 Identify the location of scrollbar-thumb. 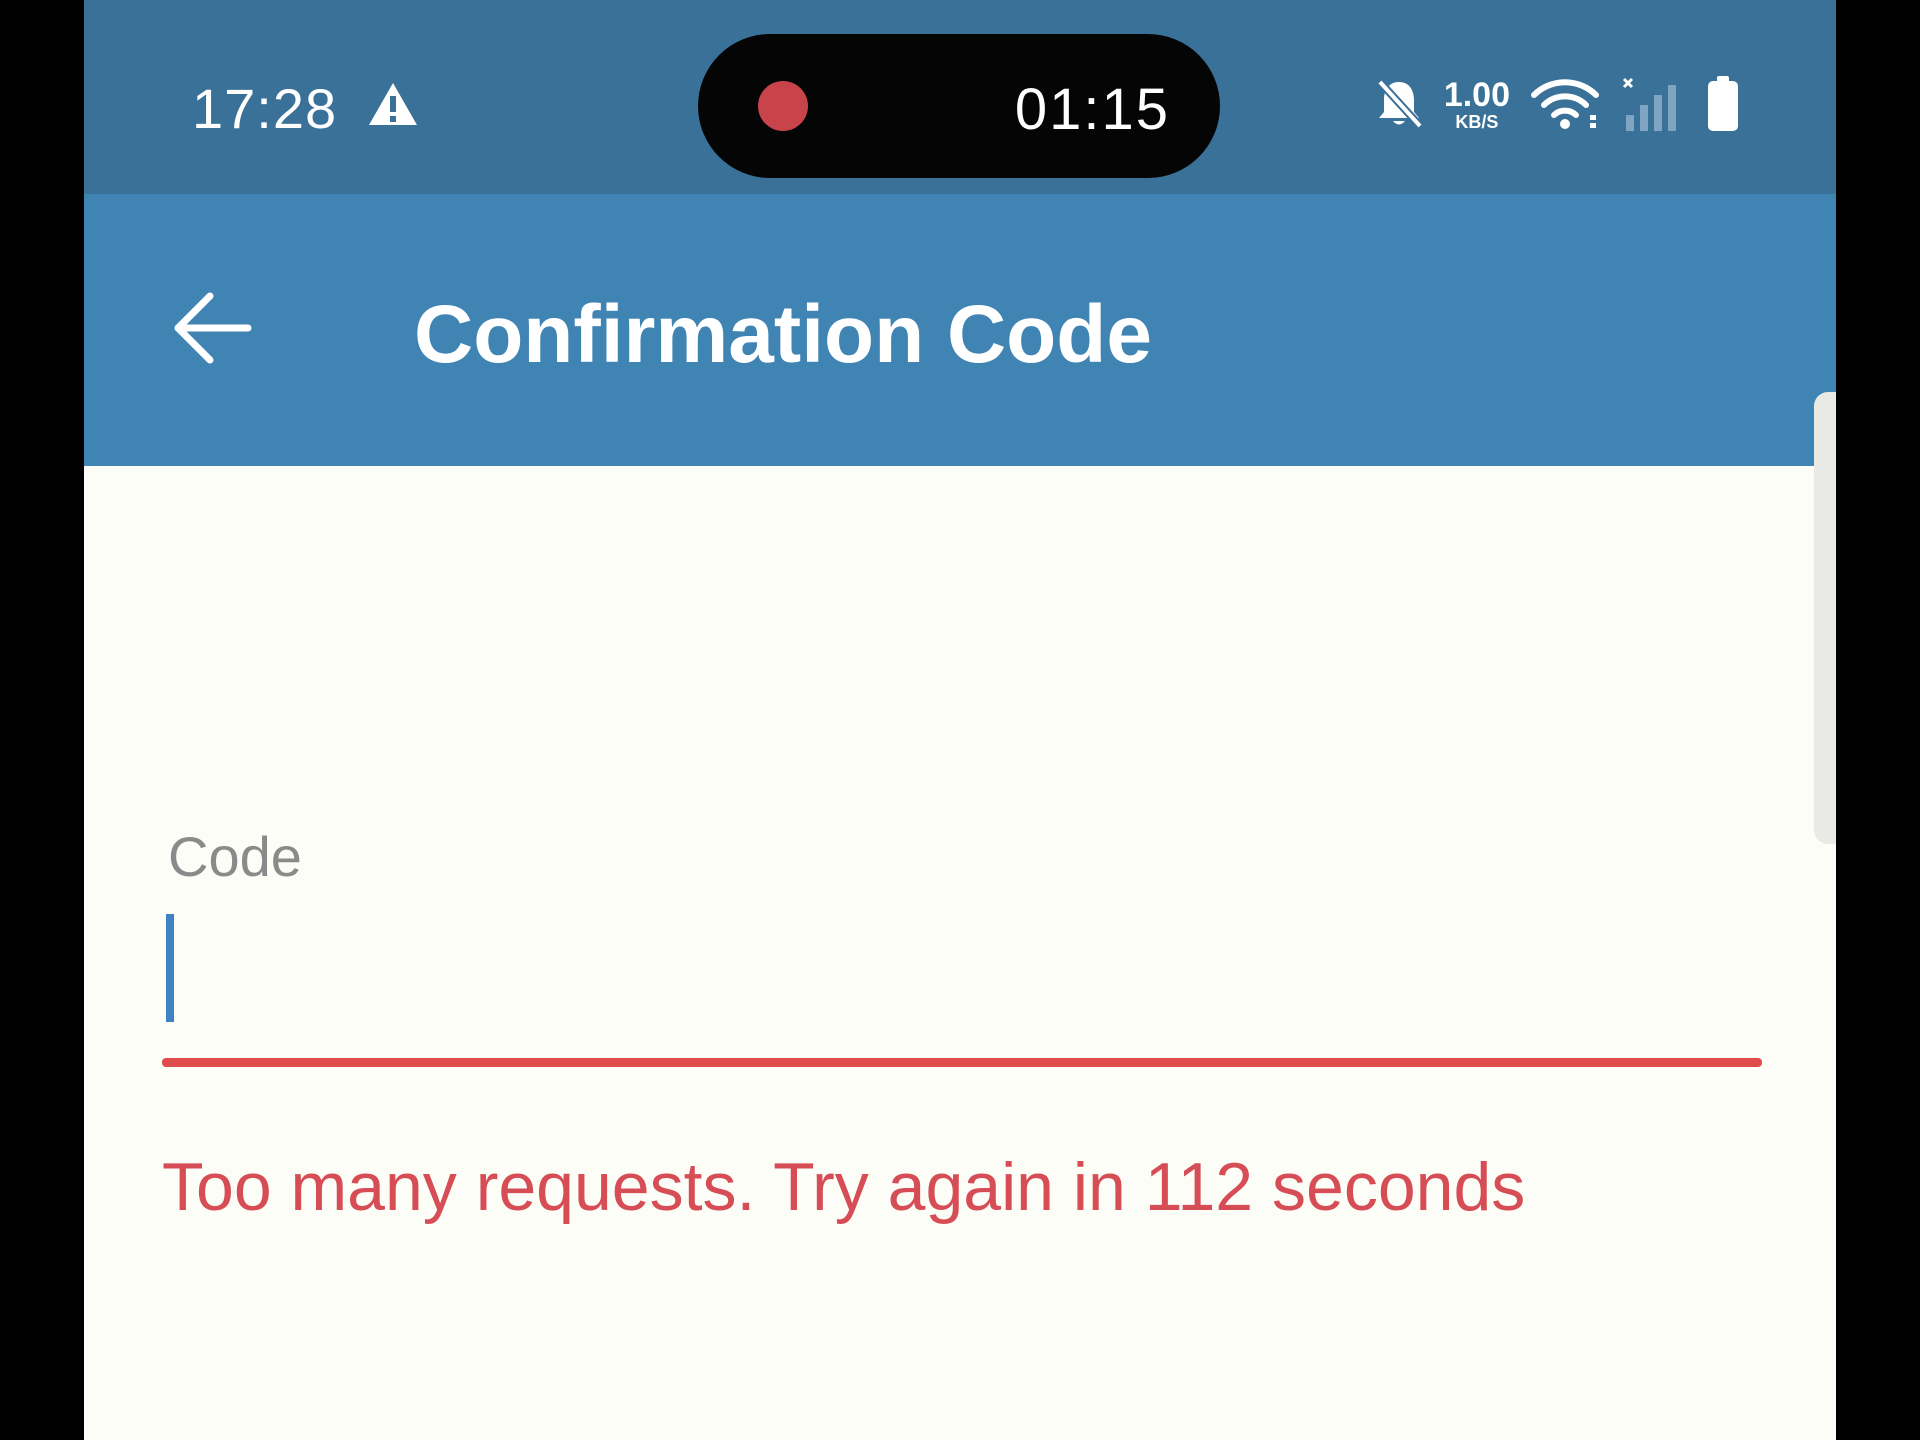
(1825, 618).